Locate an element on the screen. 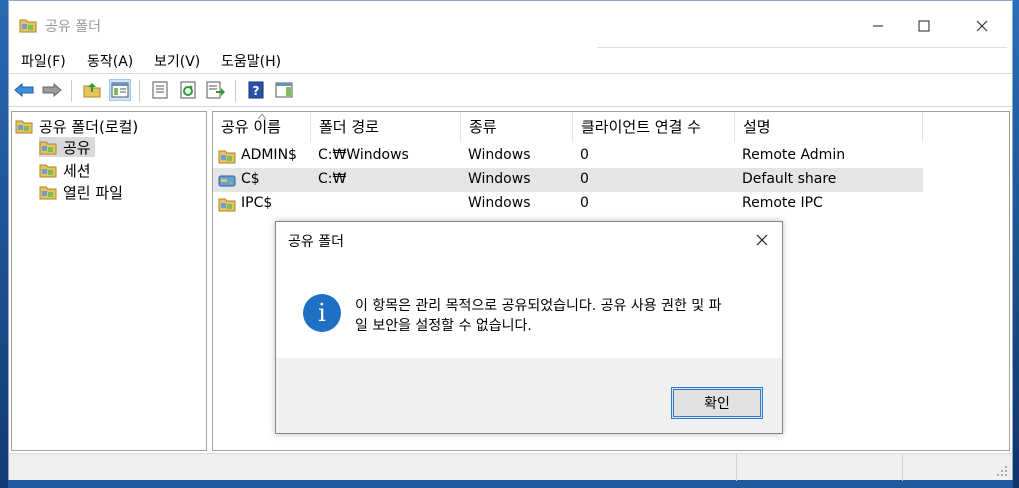 This screenshot has height=488, width=1019. window-title: 공유 폴더 is located at coordinates (73, 27).